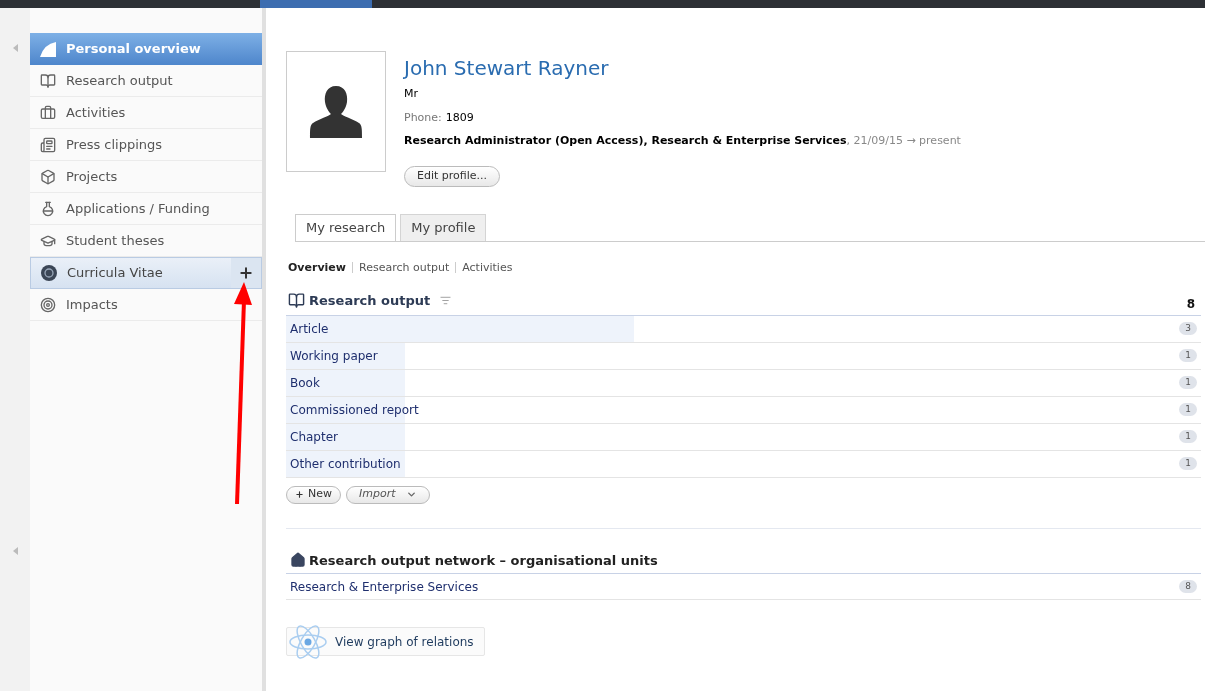 This screenshot has height=691, width=1205. I want to click on phone-number: 1809, so click(459, 117).